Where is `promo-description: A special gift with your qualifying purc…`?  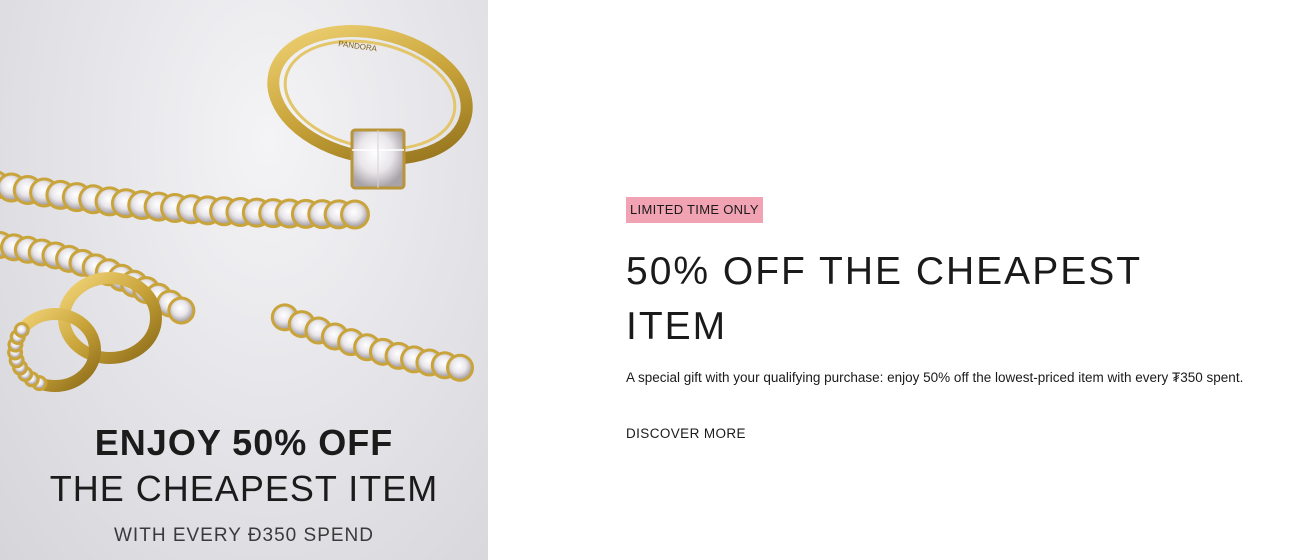
promo-description: A special gift with your qualifying purc… is located at coordinates (935, 377).